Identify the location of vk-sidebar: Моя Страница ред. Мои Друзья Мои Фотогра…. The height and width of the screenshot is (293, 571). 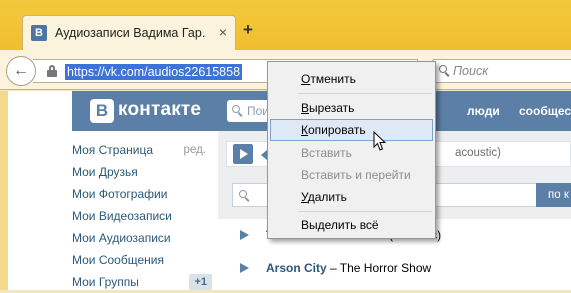
(142, 216).